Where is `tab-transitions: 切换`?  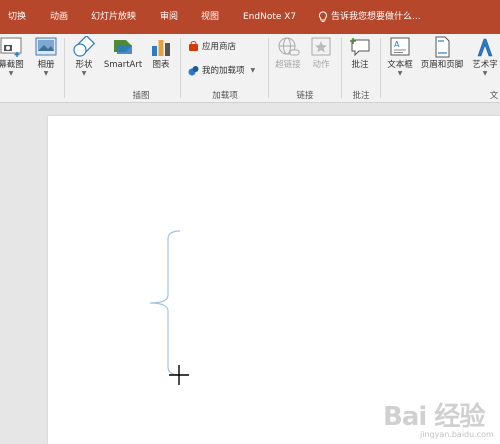 tab-transitions: 切换 is located at coordinates (17, 17).